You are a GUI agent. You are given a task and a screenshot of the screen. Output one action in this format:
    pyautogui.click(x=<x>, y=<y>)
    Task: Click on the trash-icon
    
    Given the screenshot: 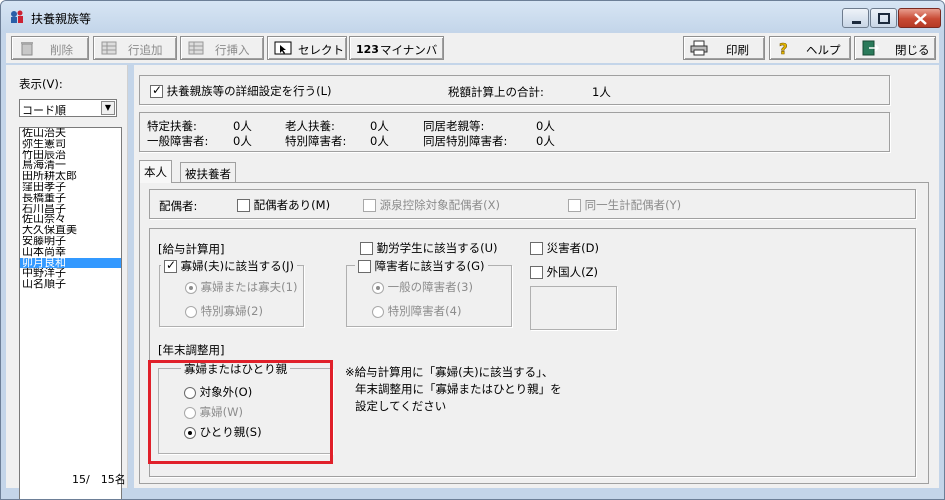 What is the action you would take?
    pyautogui.click(x=27, y=49)
    